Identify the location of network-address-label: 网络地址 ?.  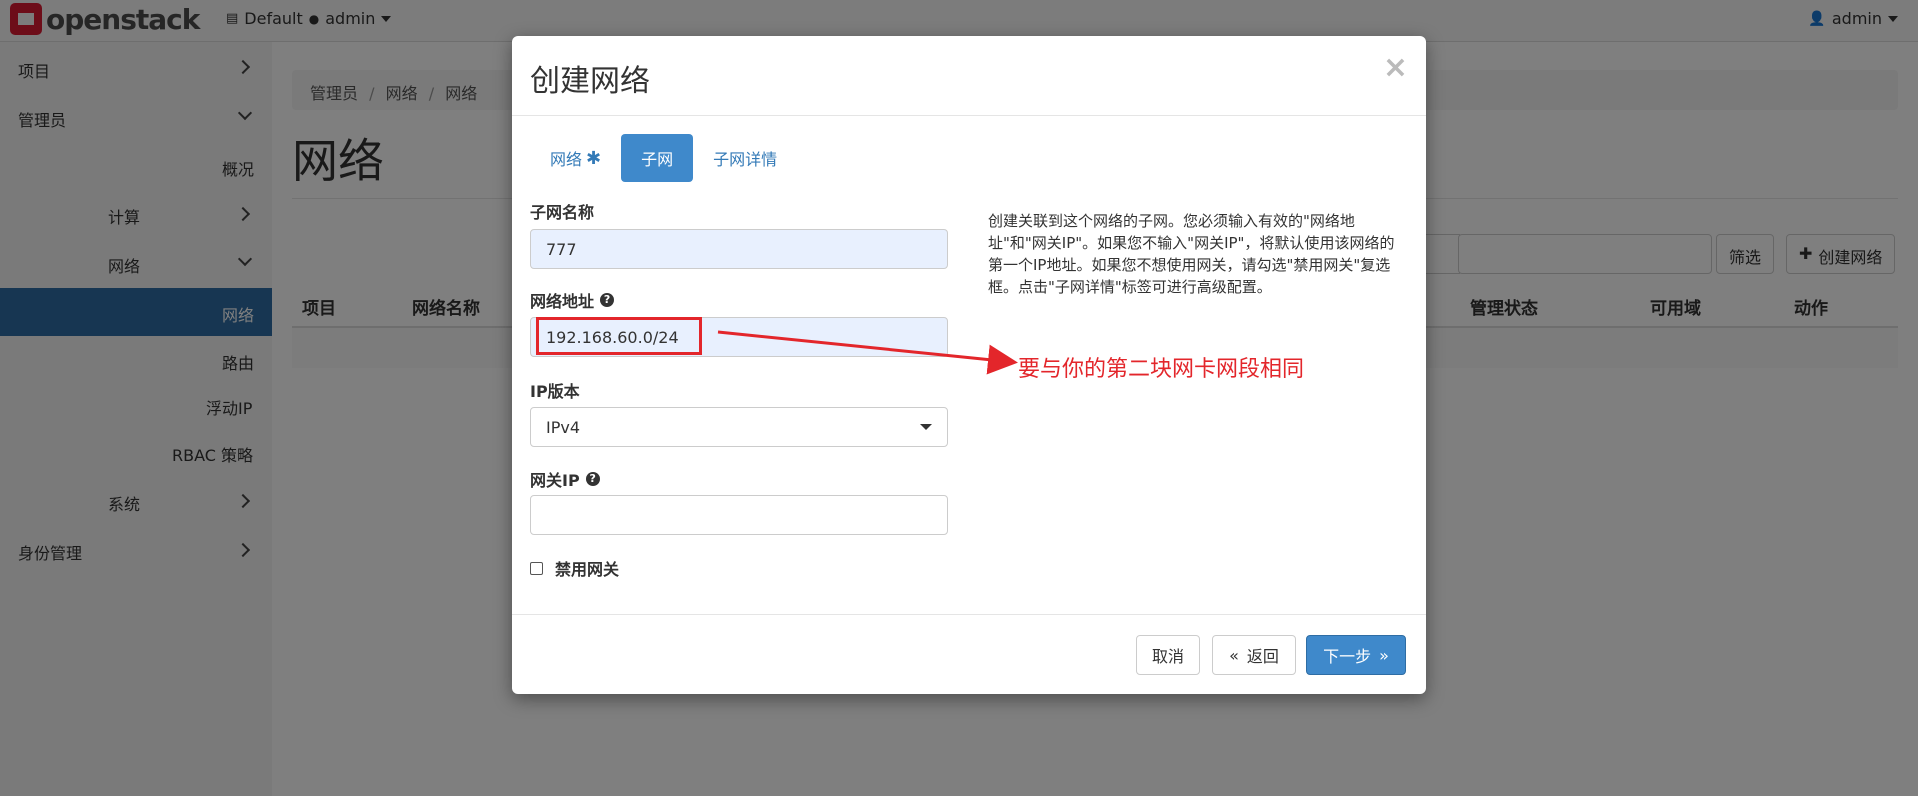
(572, 300).